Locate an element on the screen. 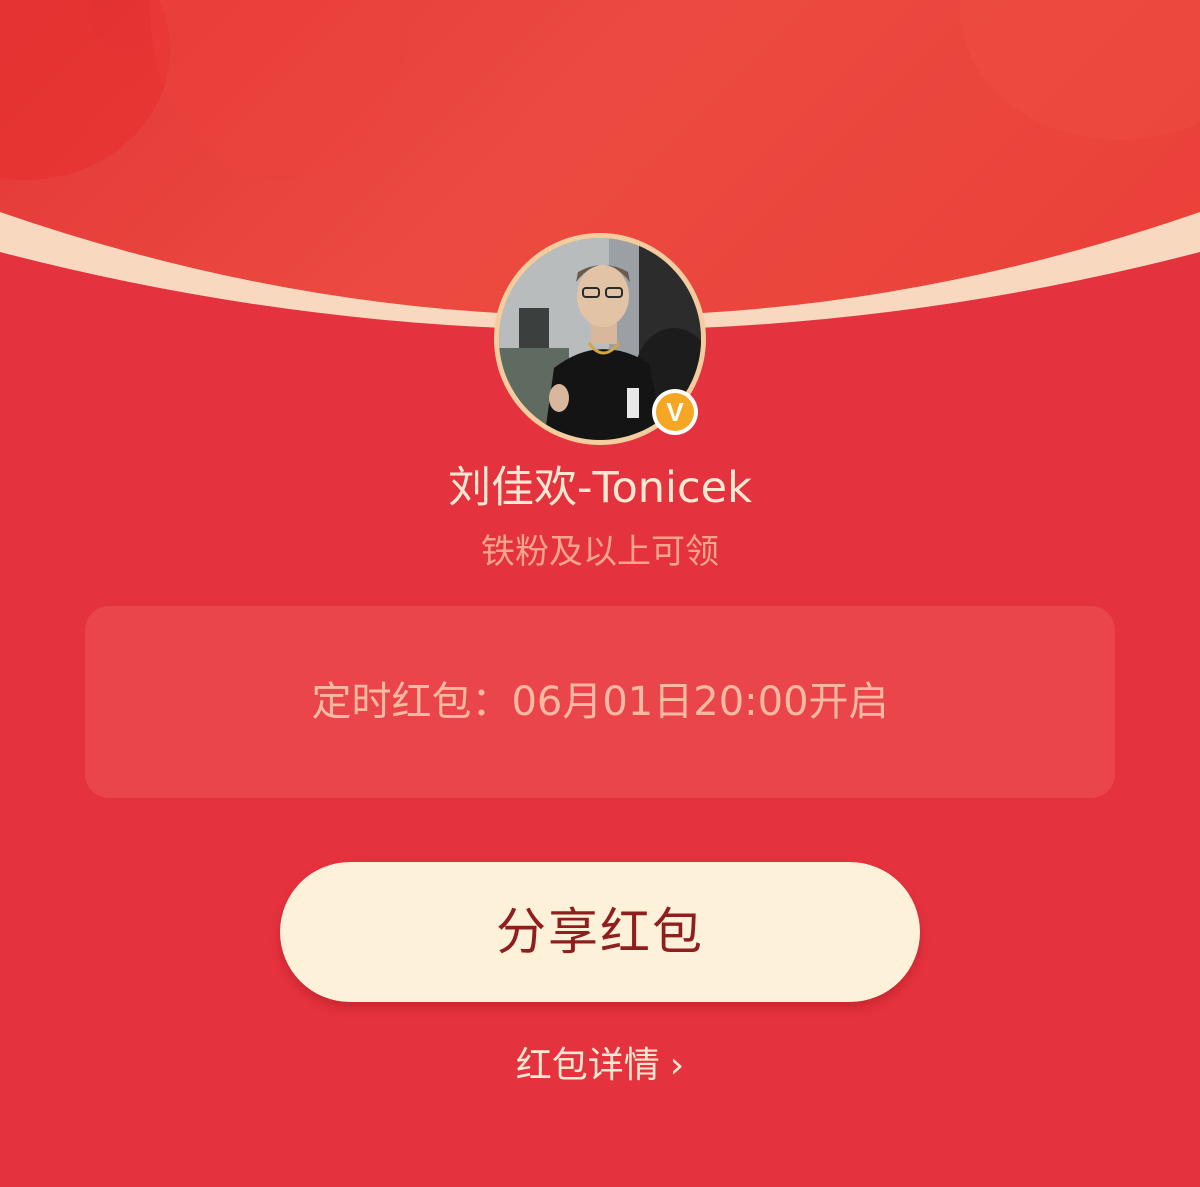 This screenshot has width=1200, height=1187. share-red-packet-button: 分享红包 is located at coordinates (600, 932).